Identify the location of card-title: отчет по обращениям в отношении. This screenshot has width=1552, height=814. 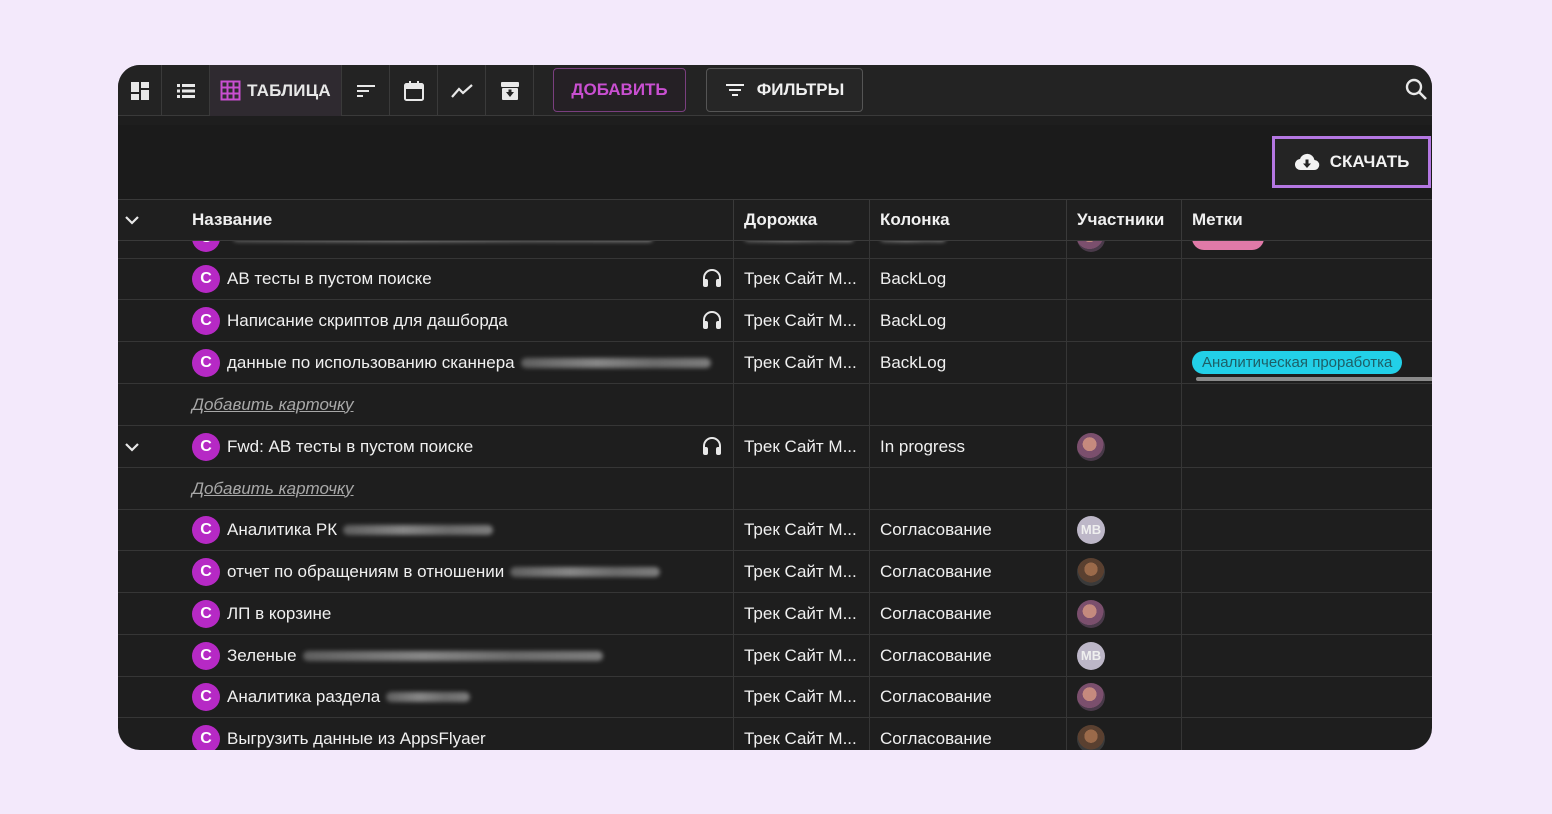
(365, 572).